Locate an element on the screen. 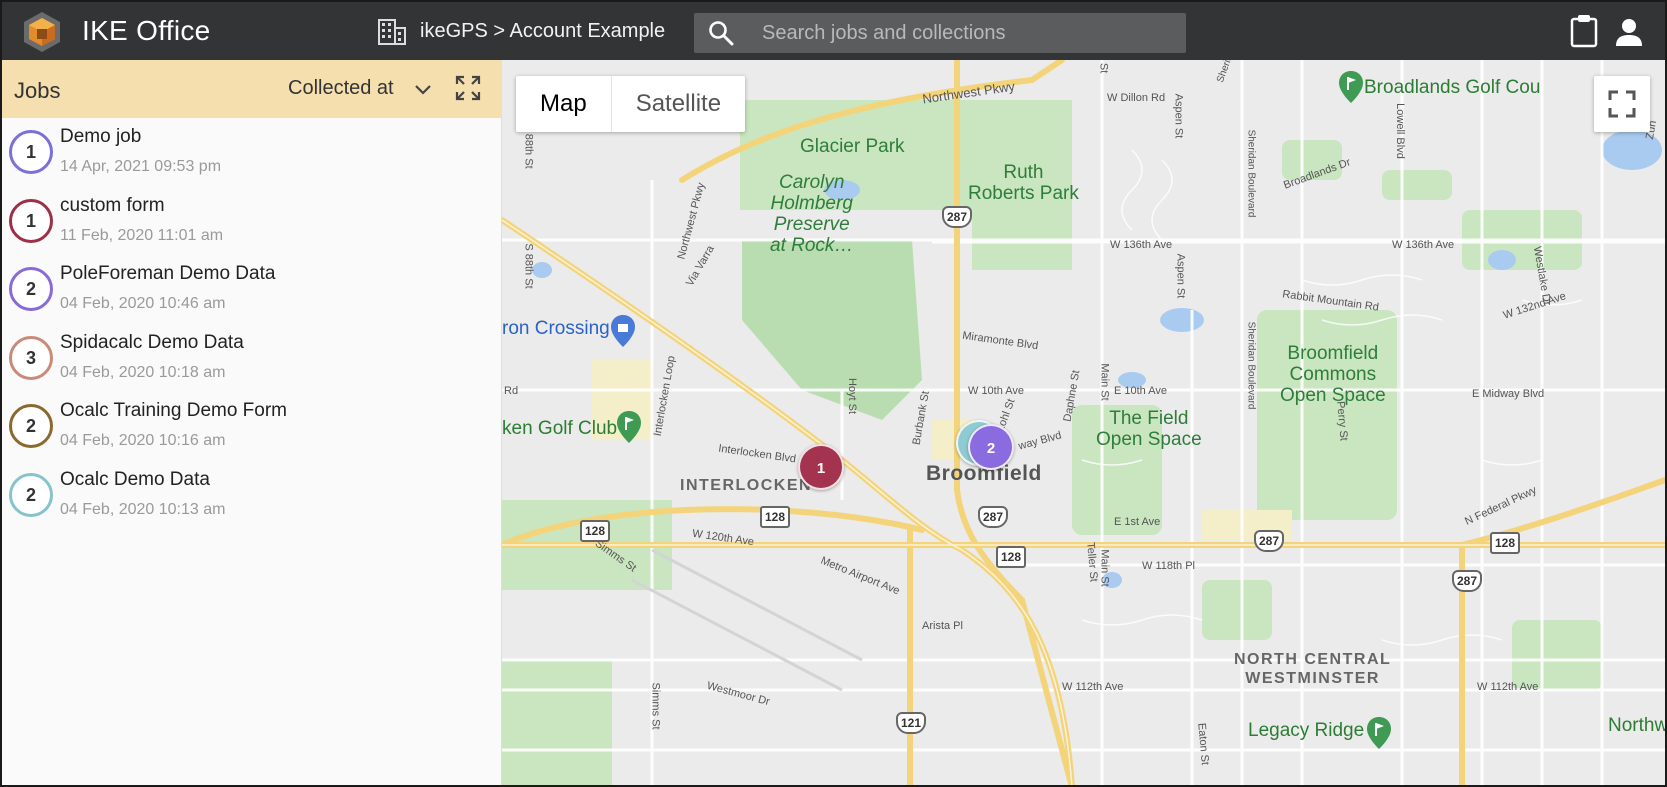 Image resolution: width=1667 pixels, height=787 pixels. fullscreen-button is located at coordinates (1622, 104).